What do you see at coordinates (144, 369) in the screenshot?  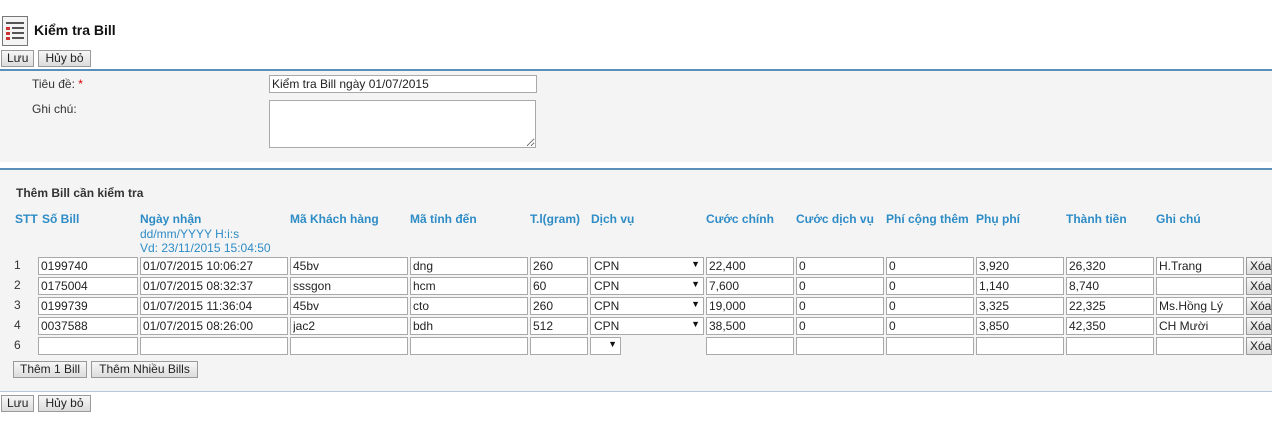 I see `add-many-bills-button: Thêm Nhiều Bills` at bounding box center [144, 369].